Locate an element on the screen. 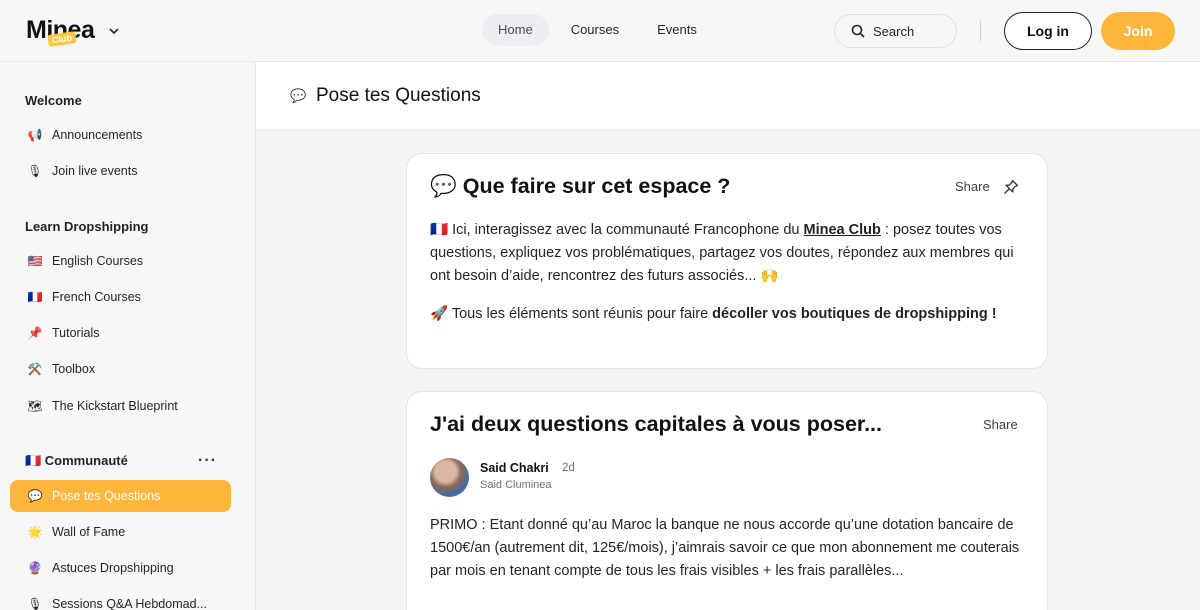 This screenshot has width=1200, height=610. tools-icon: ⚒️ is located at coordinates (35, 369).